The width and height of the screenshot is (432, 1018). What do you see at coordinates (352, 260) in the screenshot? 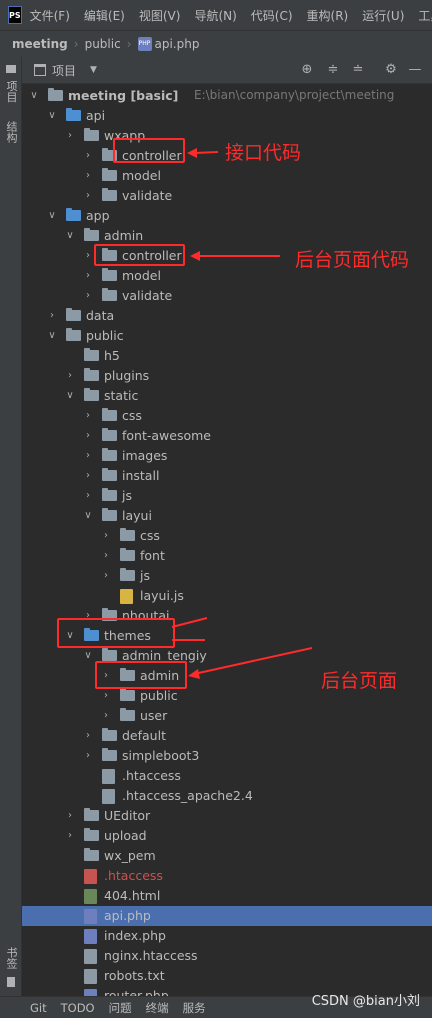
I see `annotation-admin-page-code: 后台页面代码` at bounding box center [352, 260].